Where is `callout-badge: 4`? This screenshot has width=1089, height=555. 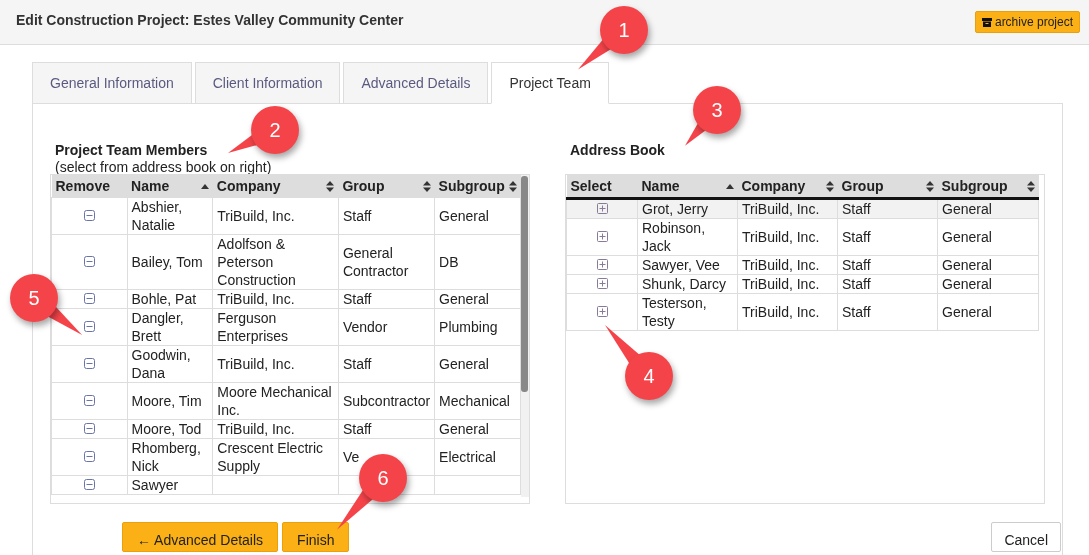 callout-badge: 4 is located at coordinates (649, 376).